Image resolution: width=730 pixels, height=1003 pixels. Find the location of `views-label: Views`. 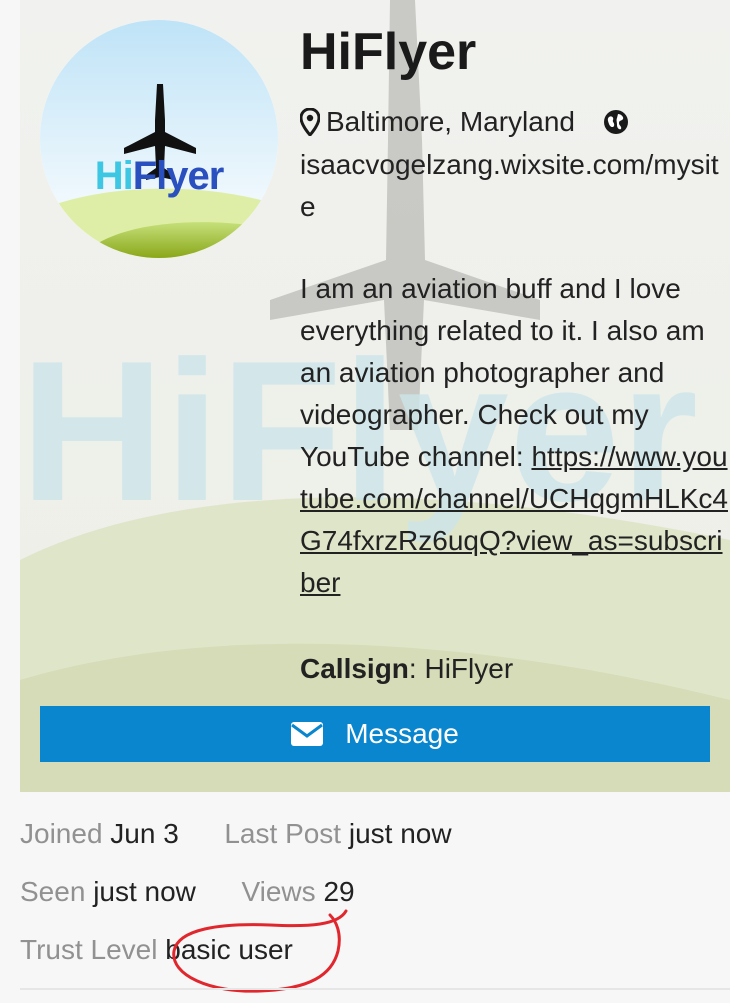

views-label: Views is located at coordinates (278, 891).